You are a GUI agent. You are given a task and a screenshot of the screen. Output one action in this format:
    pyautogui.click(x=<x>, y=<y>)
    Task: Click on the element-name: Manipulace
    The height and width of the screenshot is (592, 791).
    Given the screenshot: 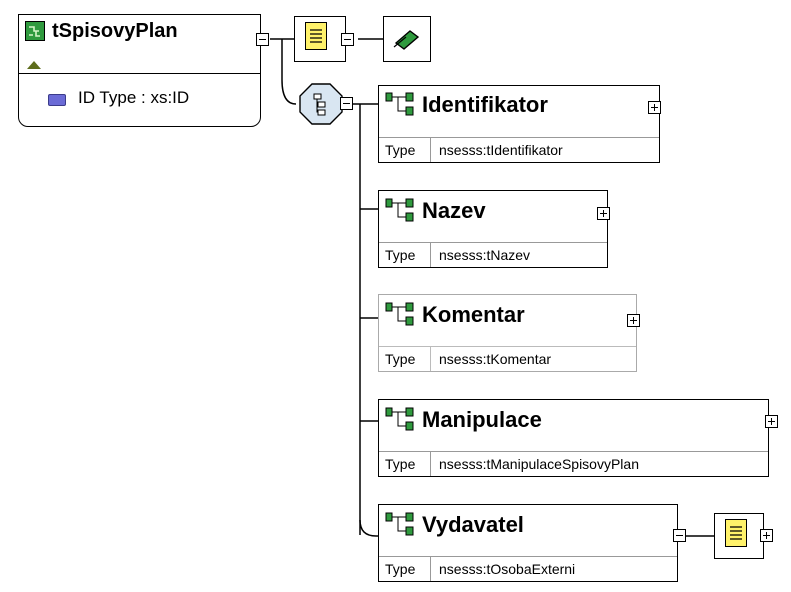 What is the action you would take?
    pyautogui.click(x=482, y=419)
    